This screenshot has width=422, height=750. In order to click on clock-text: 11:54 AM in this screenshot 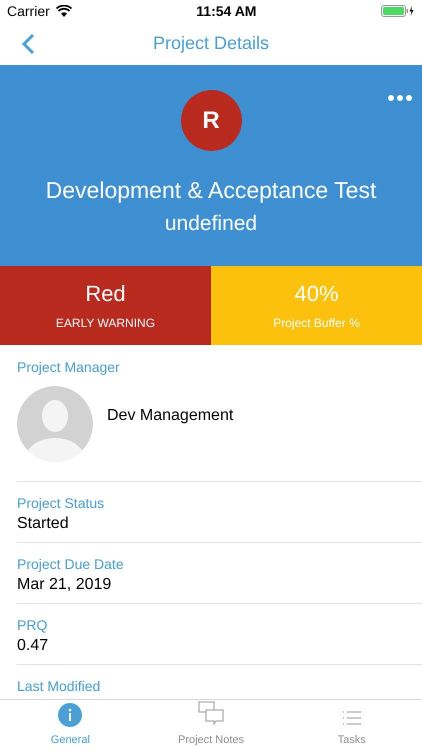, I will do `click(226, 11)`.